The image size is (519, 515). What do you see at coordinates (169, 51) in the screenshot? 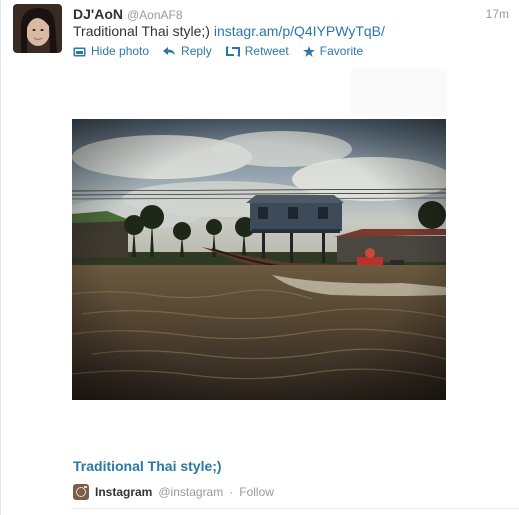
I see `reply-icon` at bounding box center [169, 51].